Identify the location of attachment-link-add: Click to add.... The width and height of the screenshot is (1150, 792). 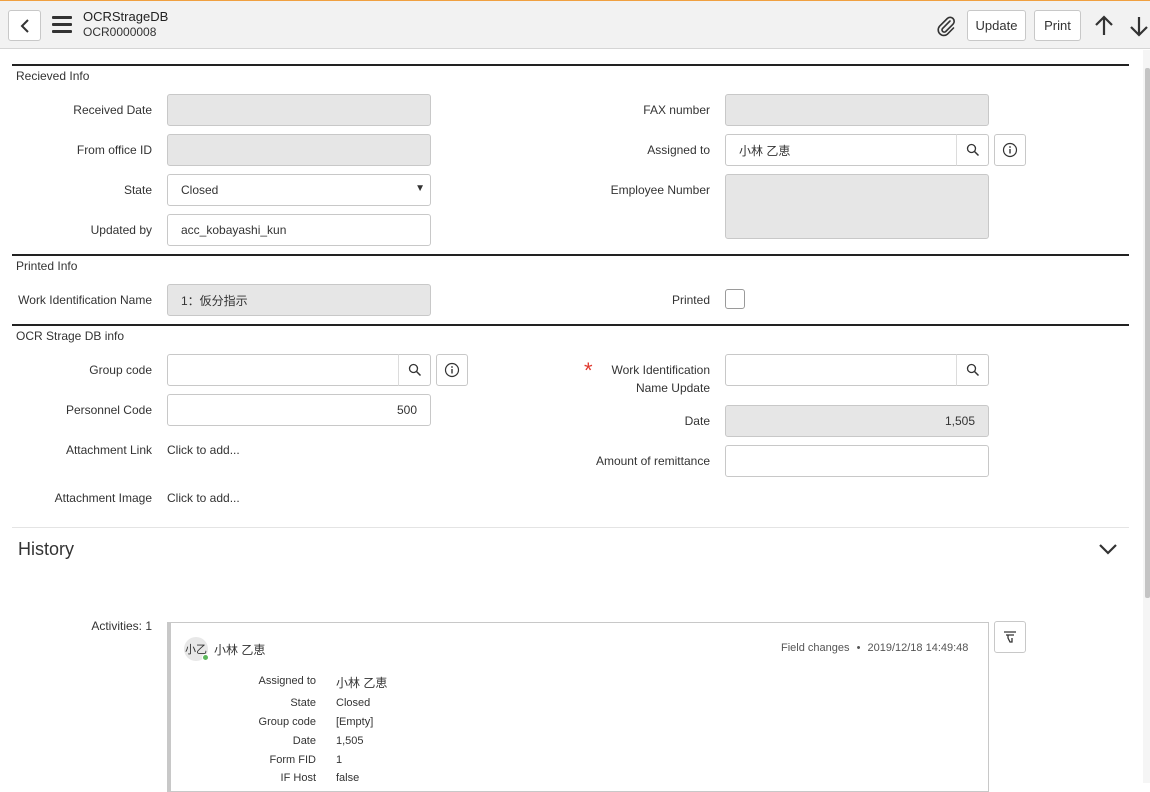
(203, 450).